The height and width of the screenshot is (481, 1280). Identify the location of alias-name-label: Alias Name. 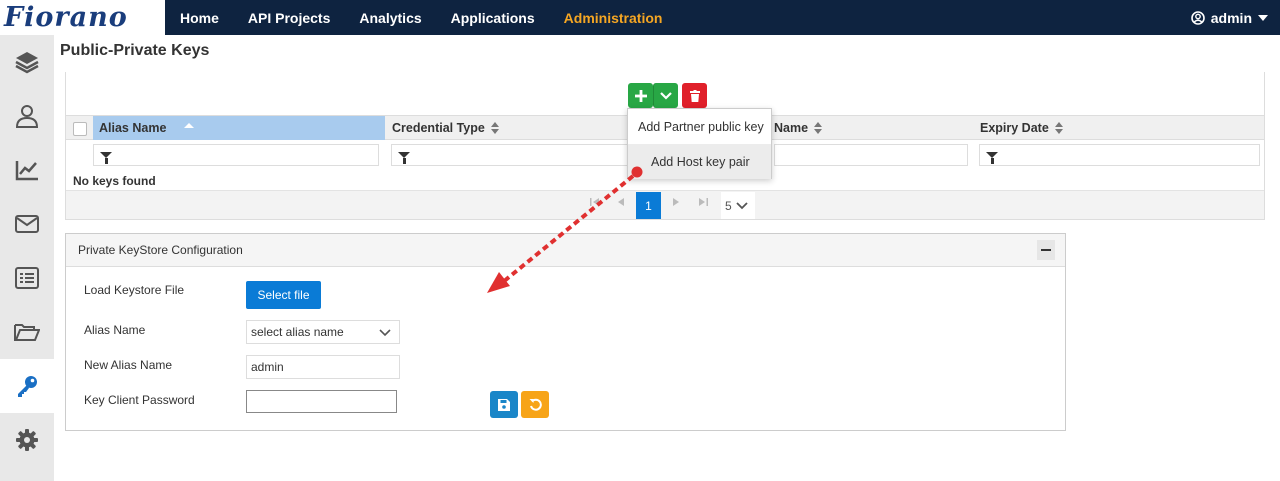
(115, 330).